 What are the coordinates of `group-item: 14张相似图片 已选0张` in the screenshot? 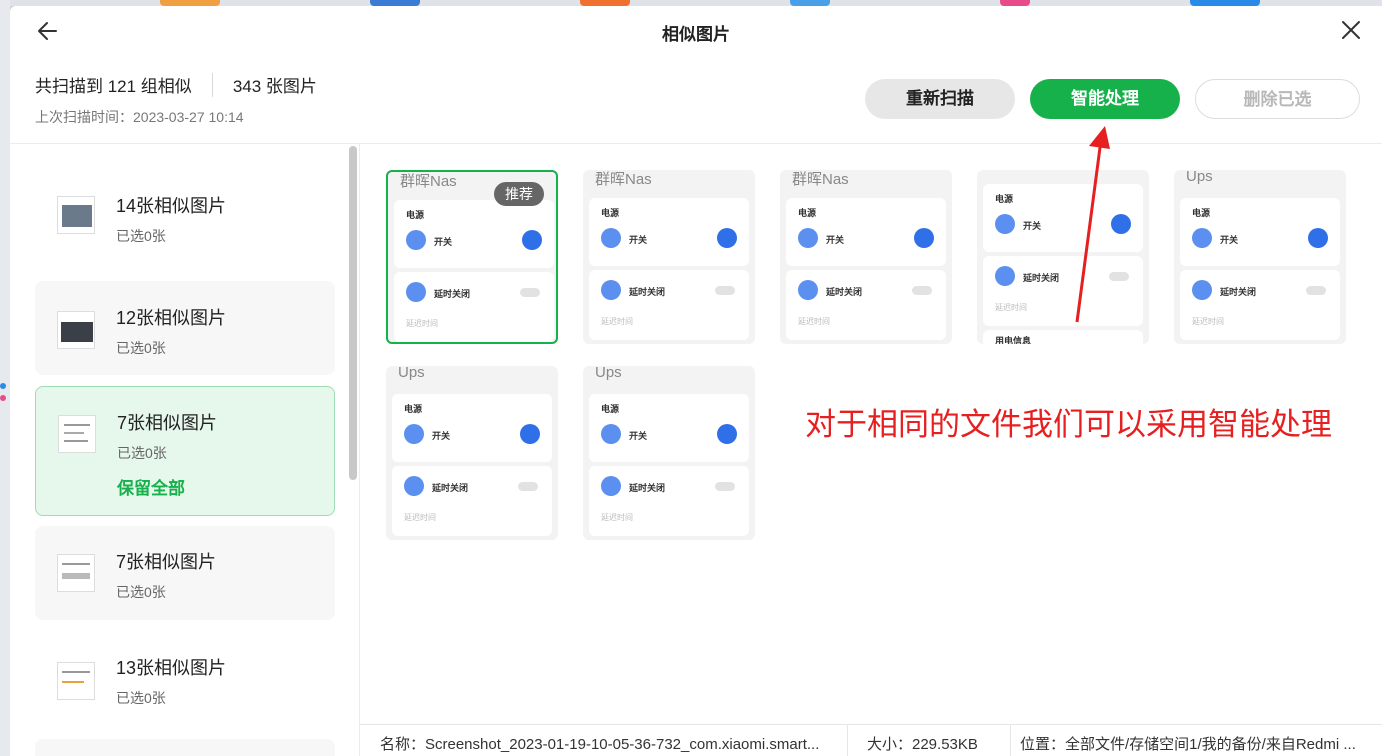 It's located at (185, 213).